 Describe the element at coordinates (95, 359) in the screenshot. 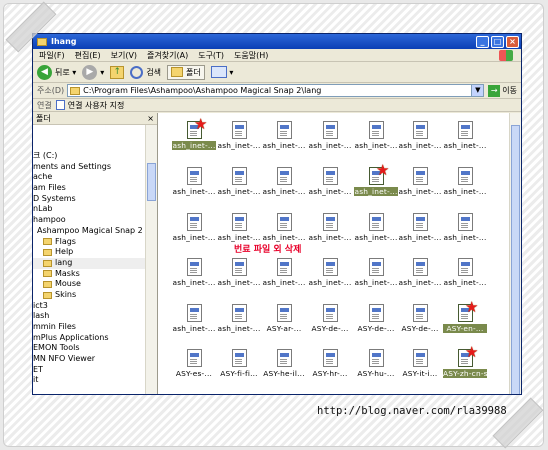

I see `tree-item: MN NFO Viewer` at that location.